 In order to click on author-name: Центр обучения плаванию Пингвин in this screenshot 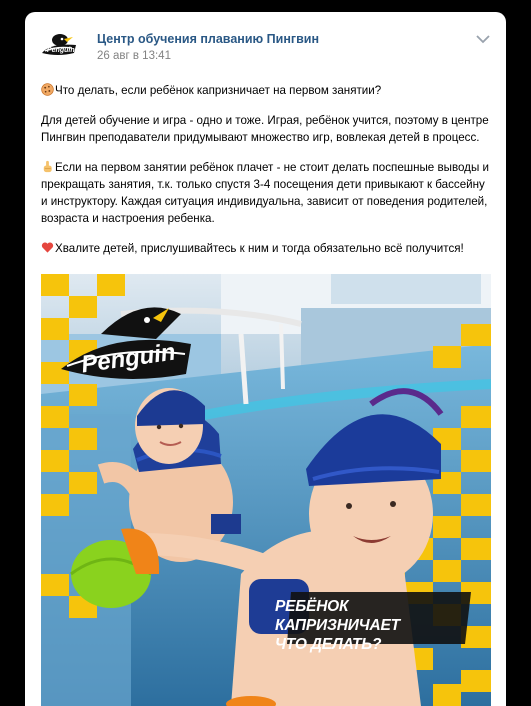, I will do `click(208, 39)`.